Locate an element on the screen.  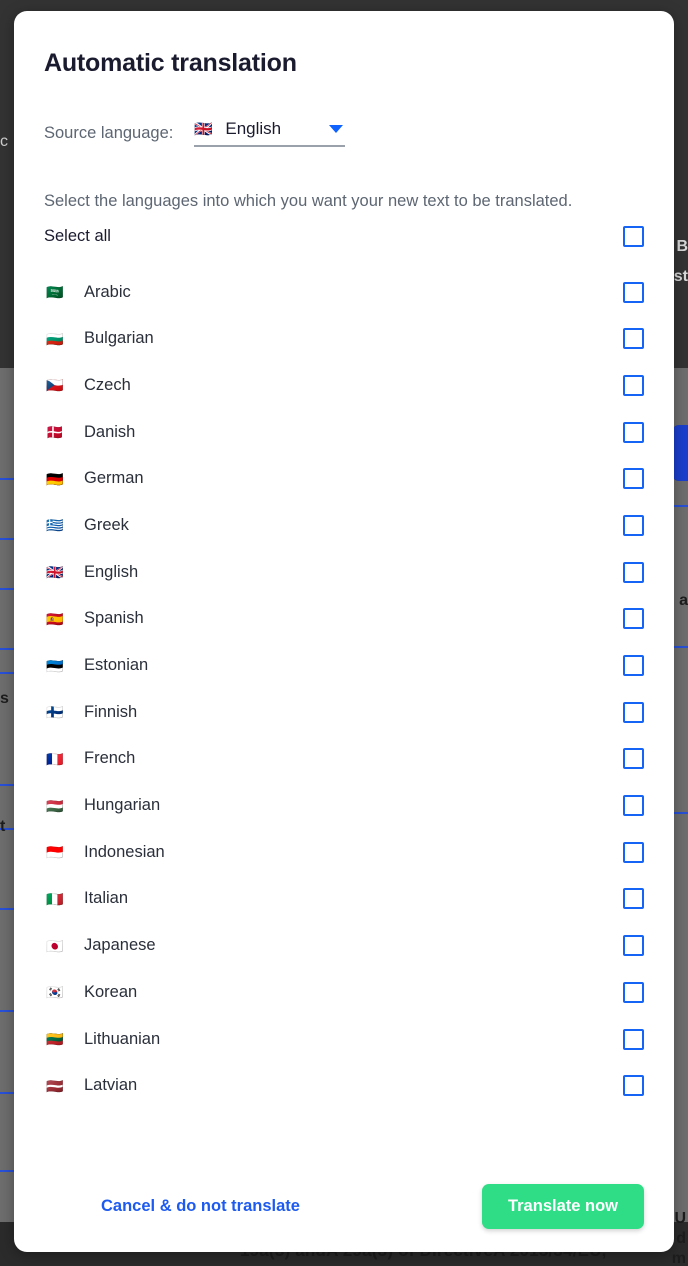
dialog-footer: Cancel & do not translate Translate now is located at coordinates (344, 1206).